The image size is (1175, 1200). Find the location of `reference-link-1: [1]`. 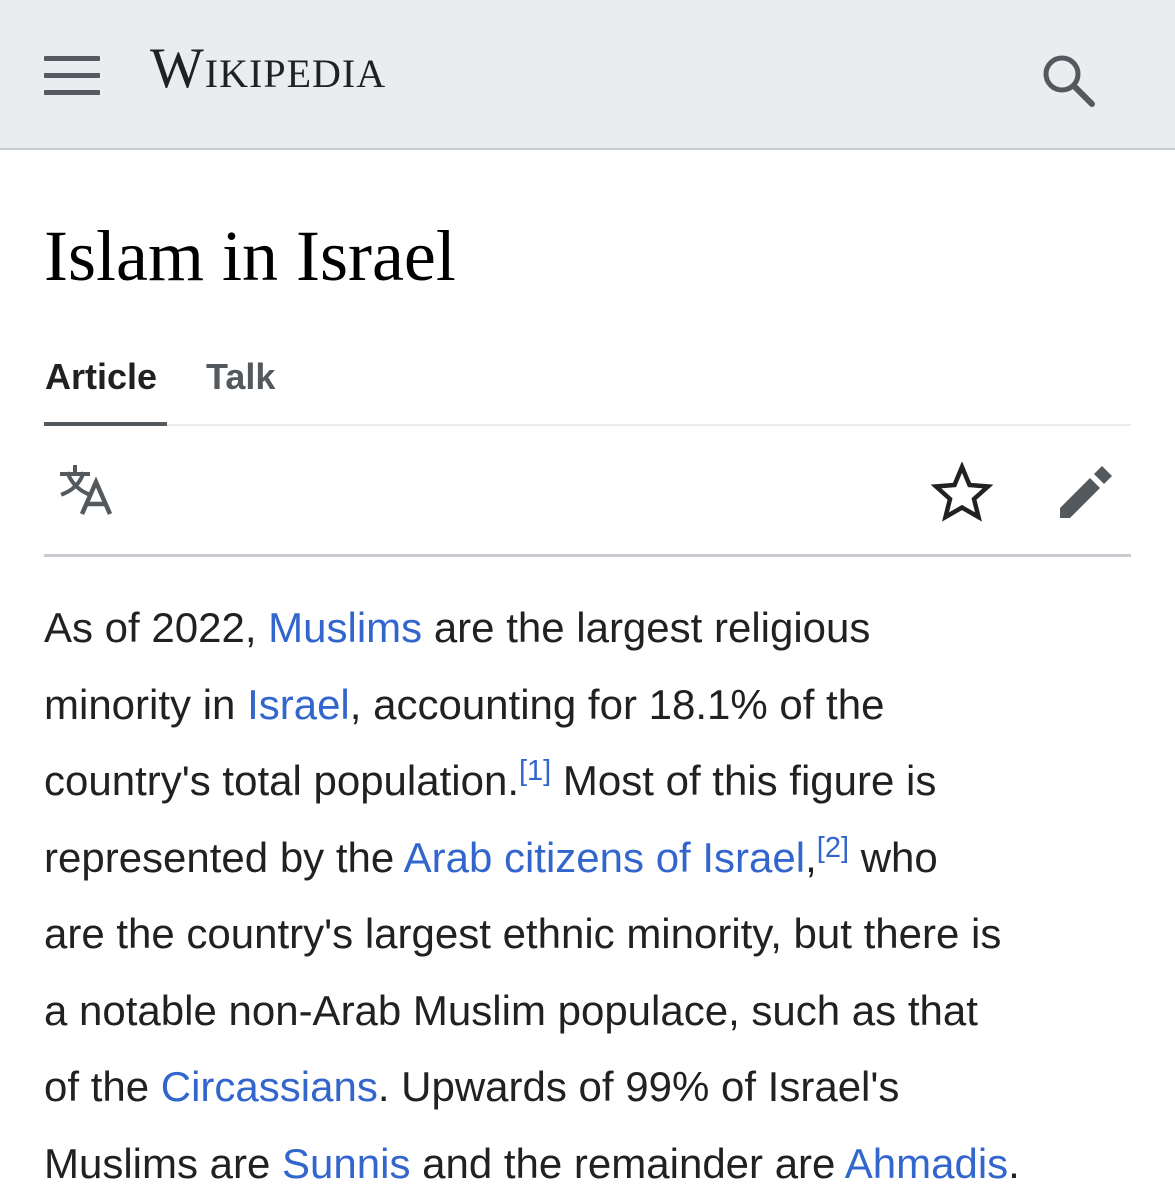

reference-link-1: [1] is located at coordinates (535, 771).